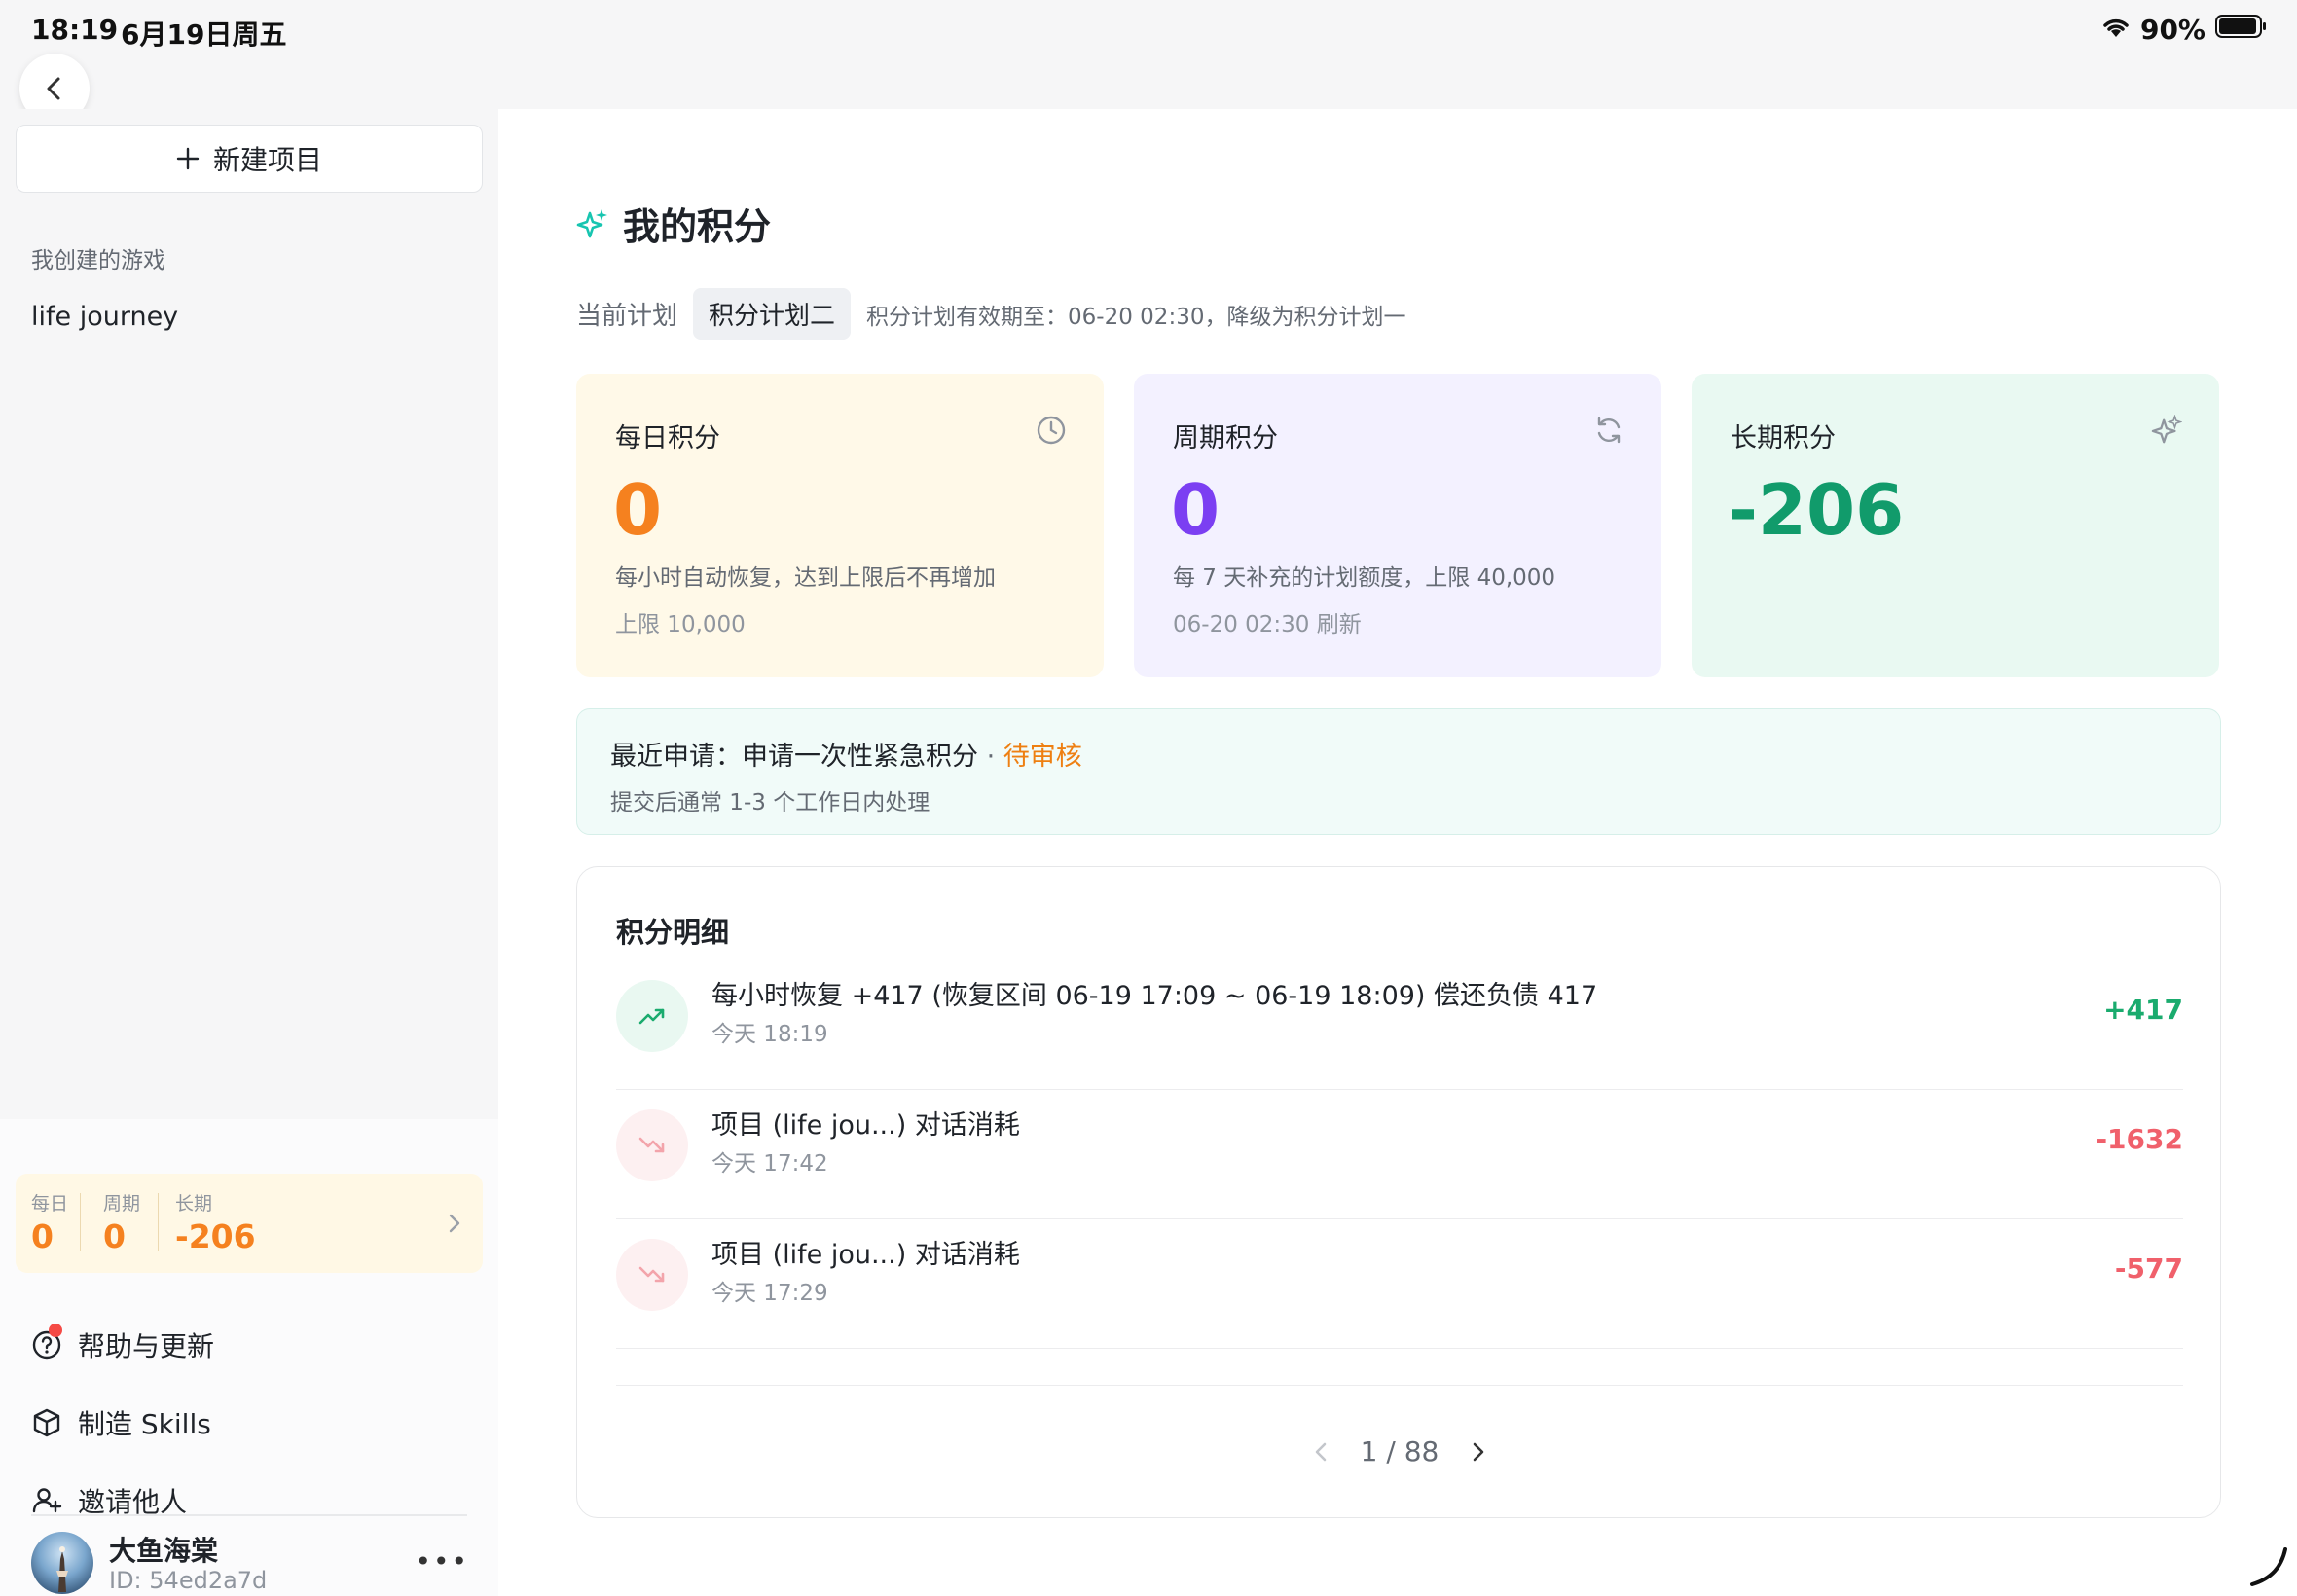  What do you see at coordinates (680, 624) in the screenshot?
I see `card-limit: 上限 10,000` at bounding box center [680, 624].